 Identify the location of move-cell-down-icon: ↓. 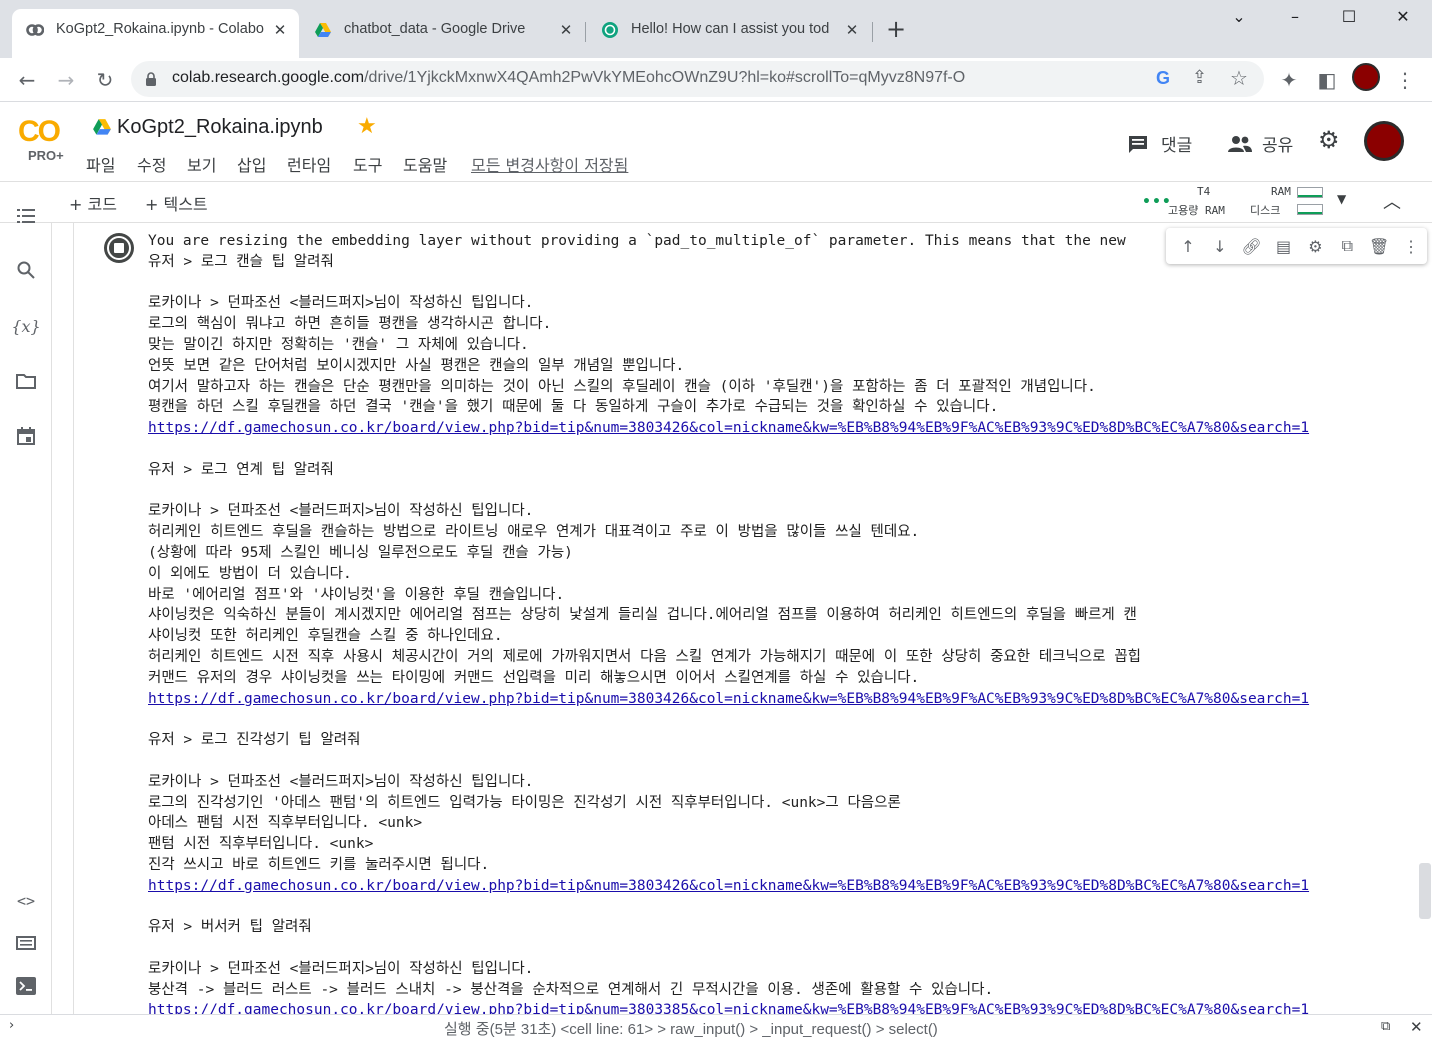
(1220, 246).